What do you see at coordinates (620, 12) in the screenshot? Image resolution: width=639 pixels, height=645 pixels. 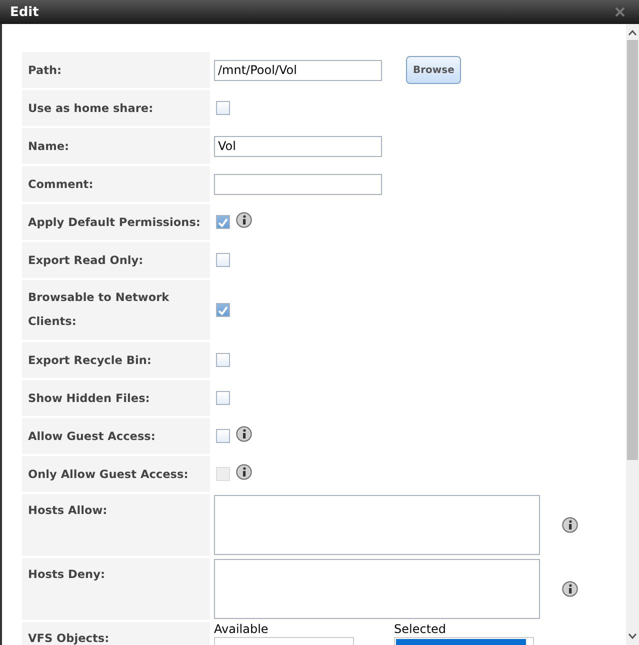 I see `close-icon` at bounding box center [620, 12].